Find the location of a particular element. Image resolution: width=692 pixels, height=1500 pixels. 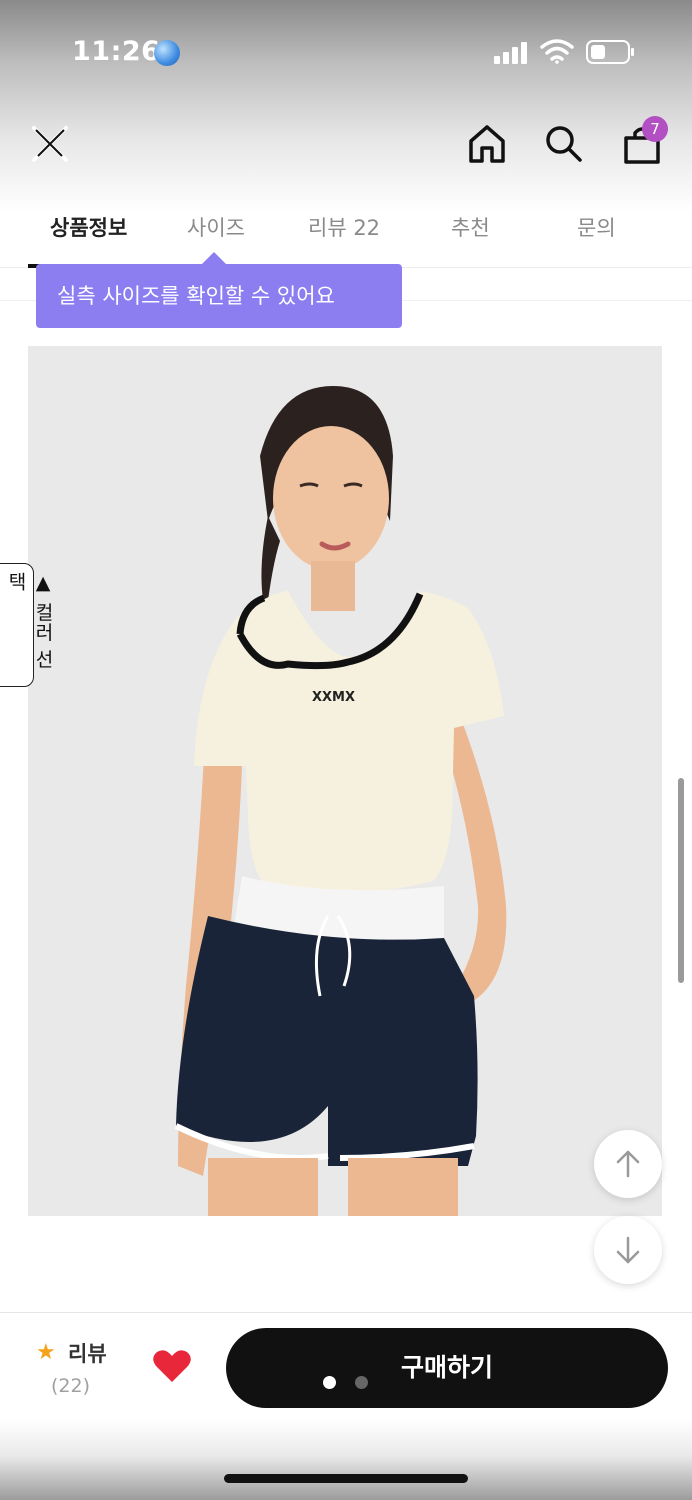

close-icon is located at coordinates (50, 144).